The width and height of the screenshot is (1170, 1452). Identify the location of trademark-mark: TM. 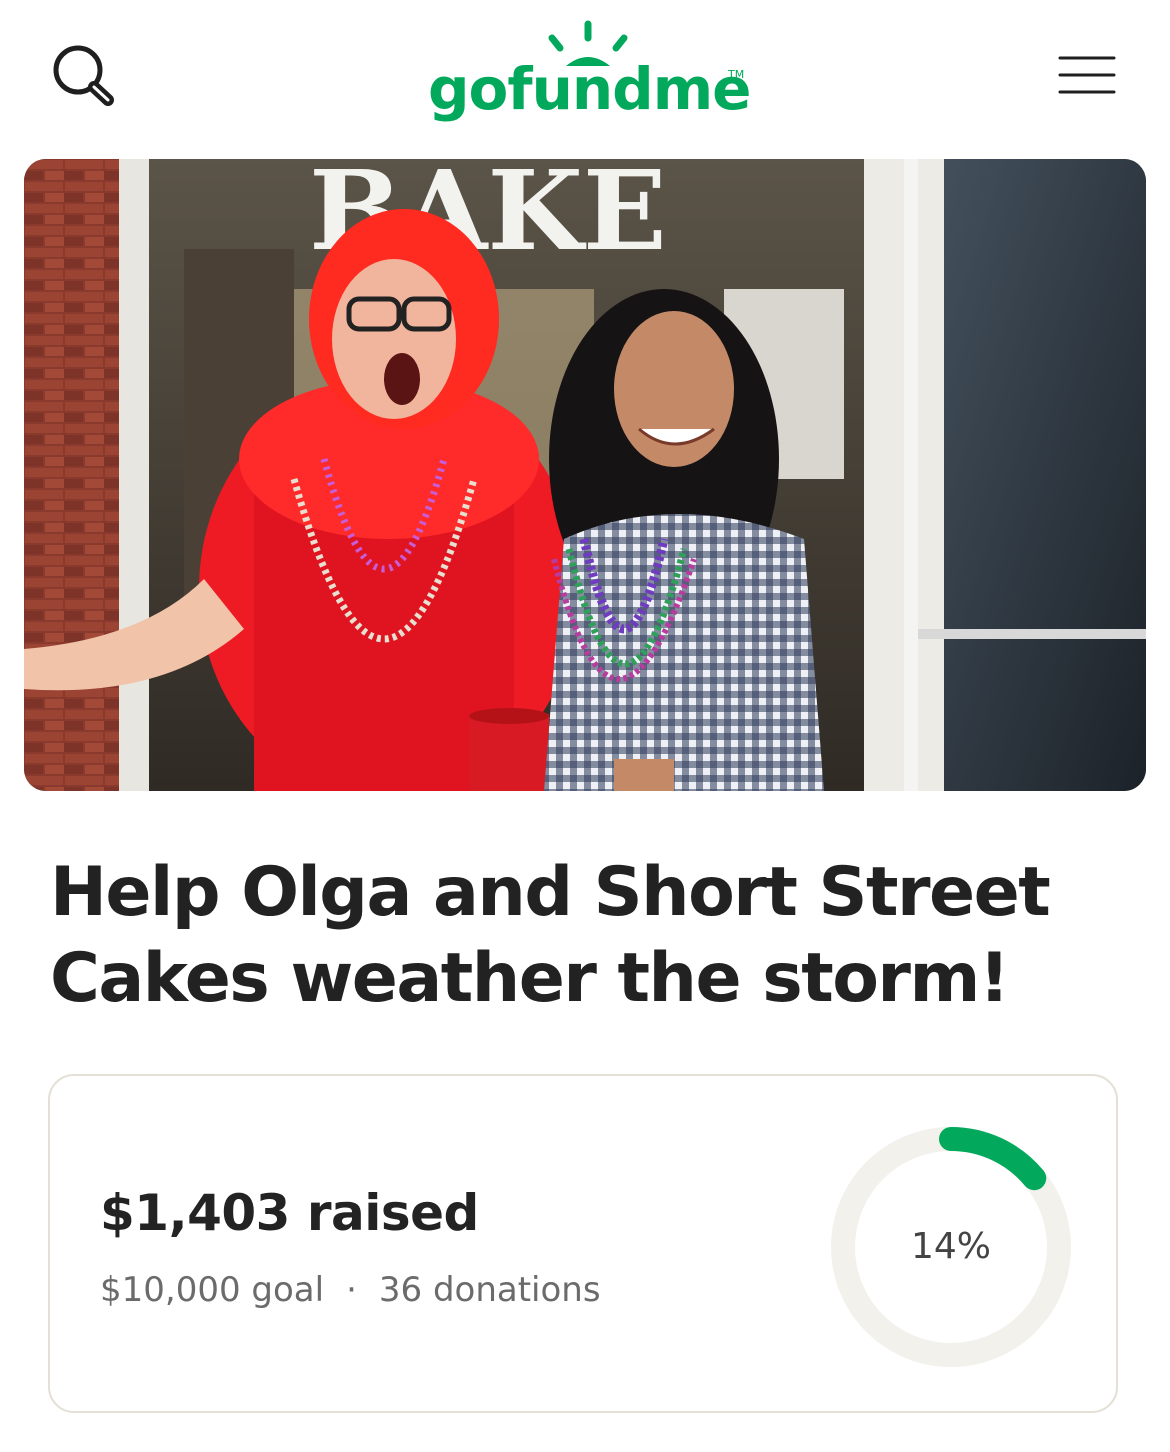
(736, 74).